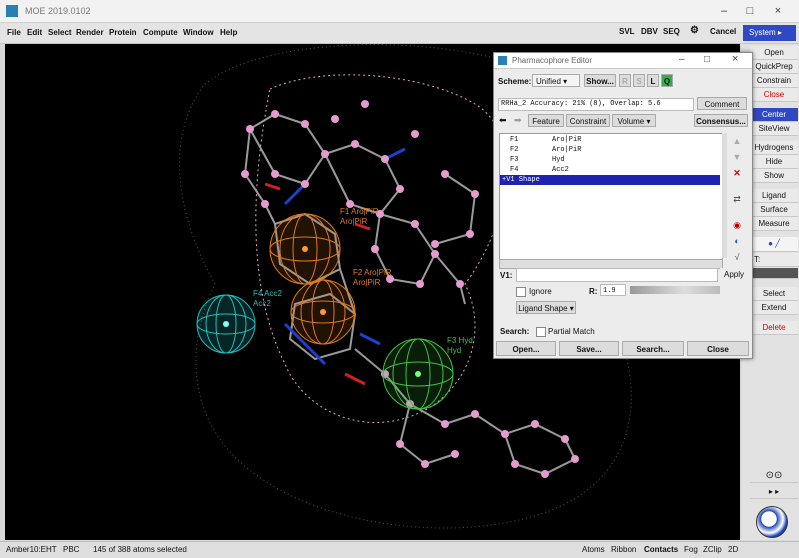 This screenshot has height=558, width=799. What do you see at coordinates (774, 294) in the screenshot?
I see `select-button: Select` at bounding box center [774, 294].